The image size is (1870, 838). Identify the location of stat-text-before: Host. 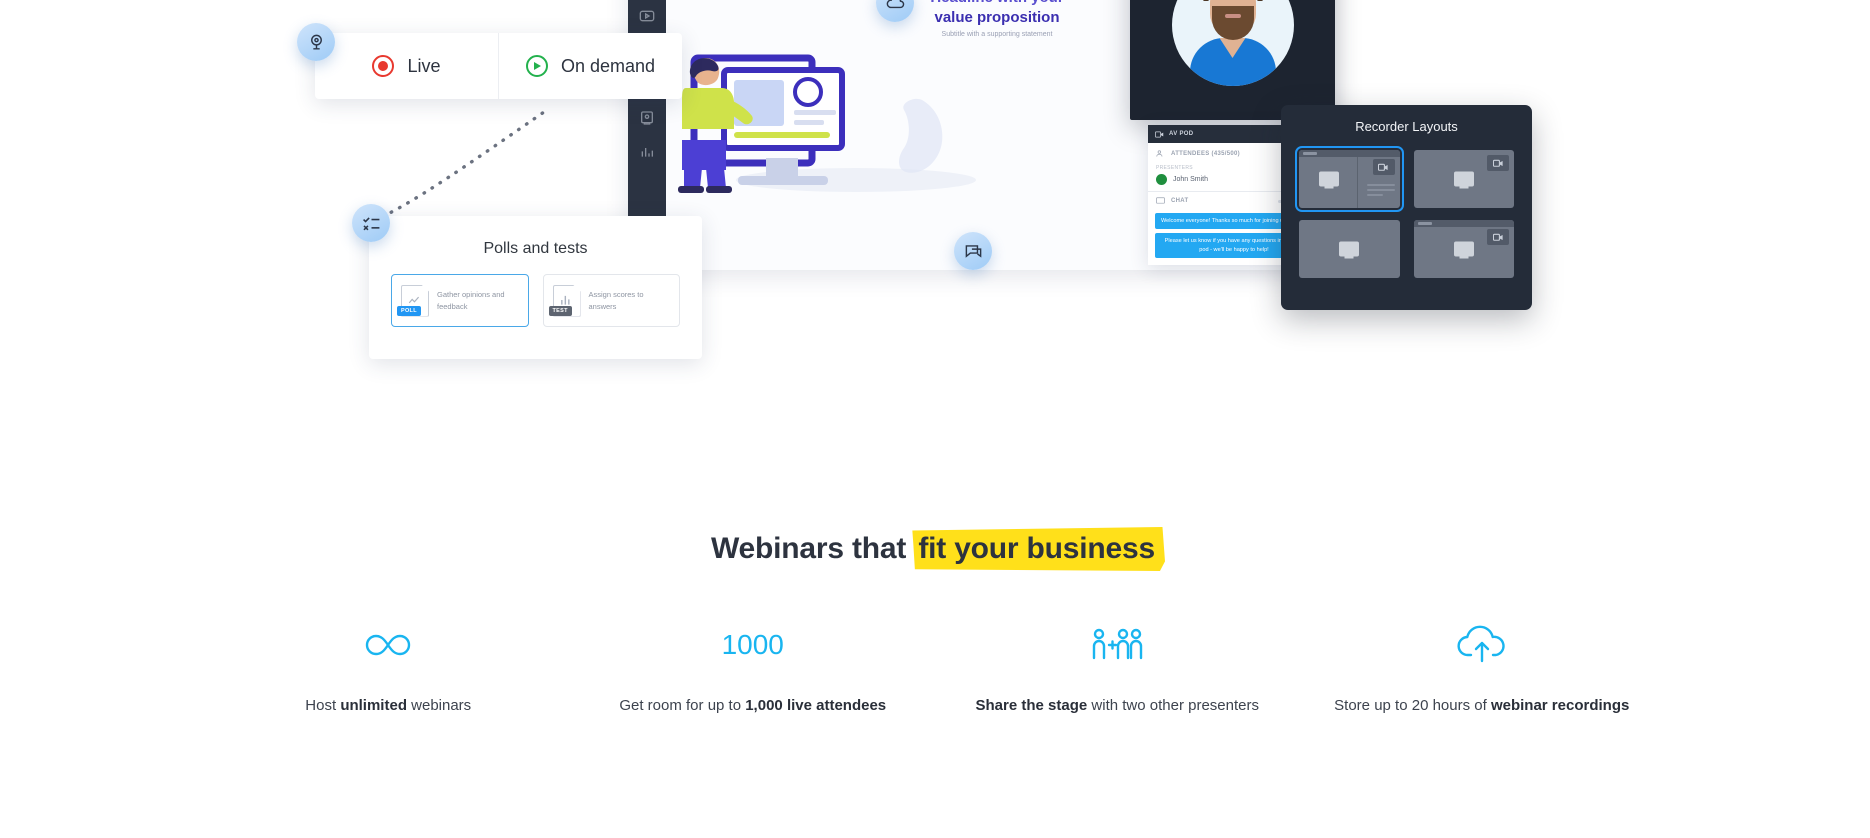
(323, 705).